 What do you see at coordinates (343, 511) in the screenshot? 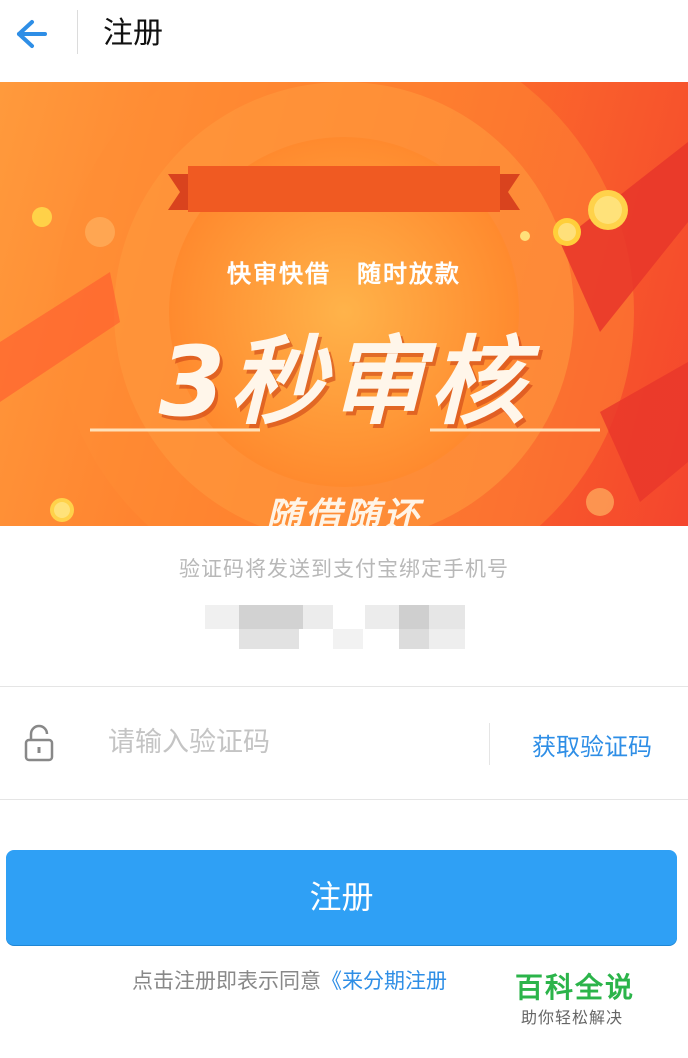
I see `banner-subline: 随借随还` at bounding box center [343, 511].